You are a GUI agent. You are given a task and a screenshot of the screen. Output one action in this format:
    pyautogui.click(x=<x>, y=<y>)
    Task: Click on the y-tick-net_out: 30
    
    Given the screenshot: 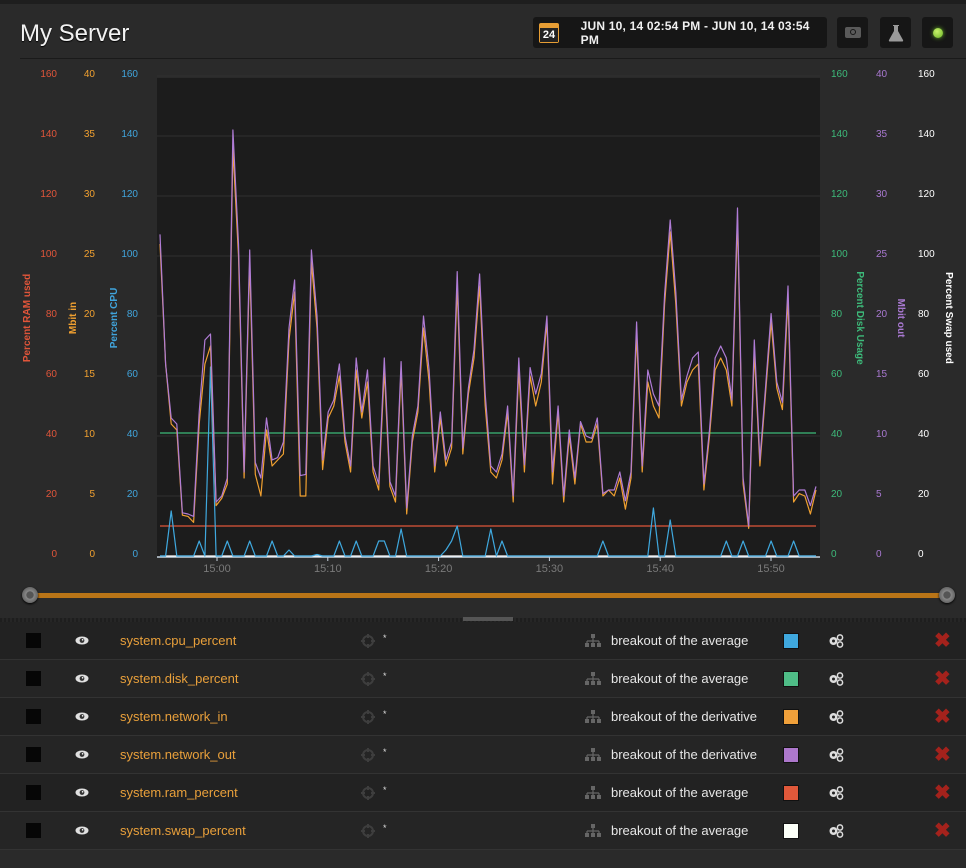 What is the action you would take?
    pyautogui.click(x=882, y=194)
    